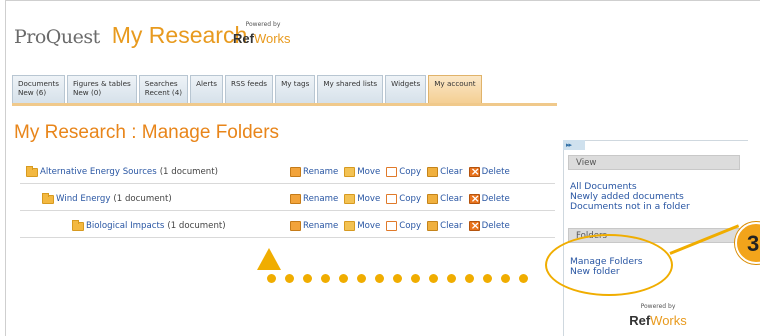  I want to click on folder-name-cell: Alternative Energy Sources (1 document), so click(122, 171).